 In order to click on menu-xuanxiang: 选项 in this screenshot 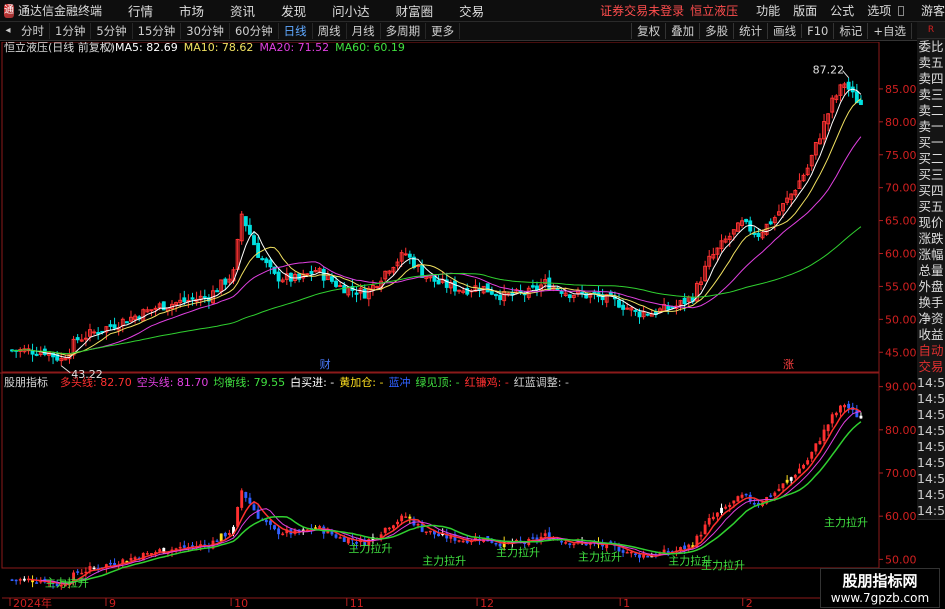, I will do `click(879, 10)`.